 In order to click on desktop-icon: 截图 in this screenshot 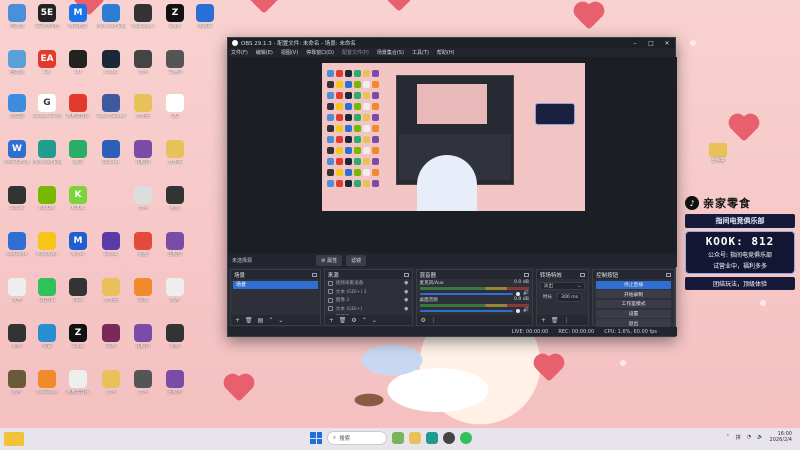, I will do `click(143, 244)`.